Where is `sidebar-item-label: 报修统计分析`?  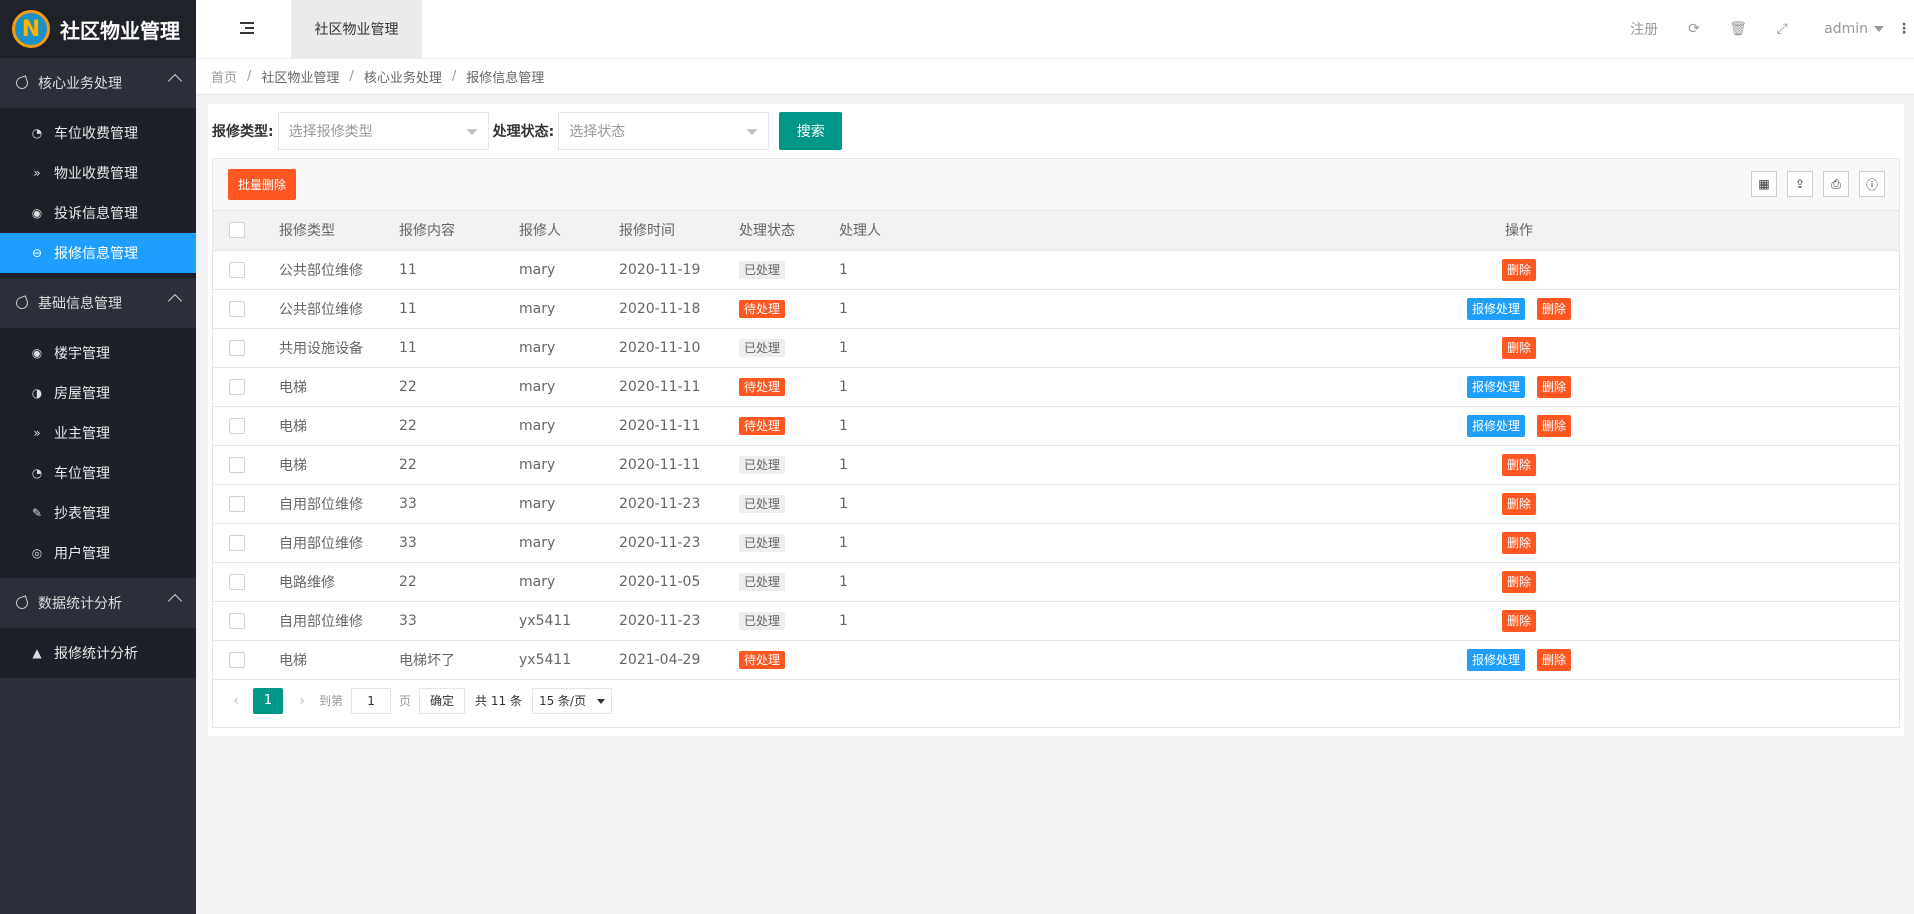 sidebar-item-label: 报修统计分析 is located at coordinates (96, 654).